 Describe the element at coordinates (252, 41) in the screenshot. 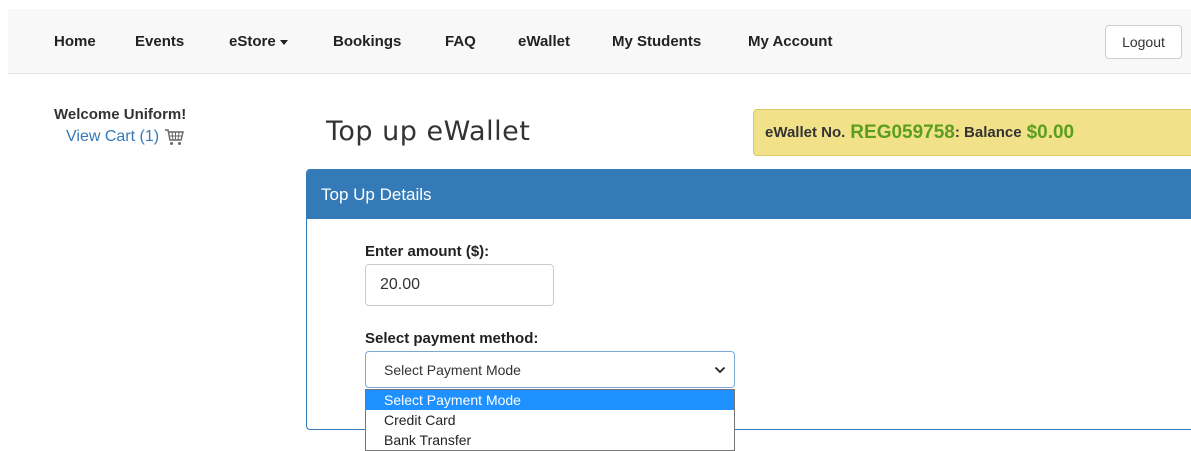

I see `nav-estore-label: eStore` at that location.